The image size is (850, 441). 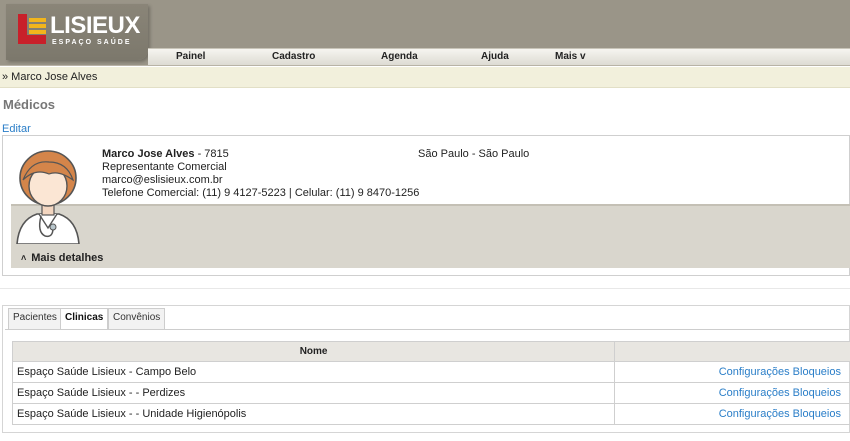 What do you see at coordinates (148, 154) in the screenshot?
I see `profile-name: Marco Jose Alves` at bounding box center [148, 154].